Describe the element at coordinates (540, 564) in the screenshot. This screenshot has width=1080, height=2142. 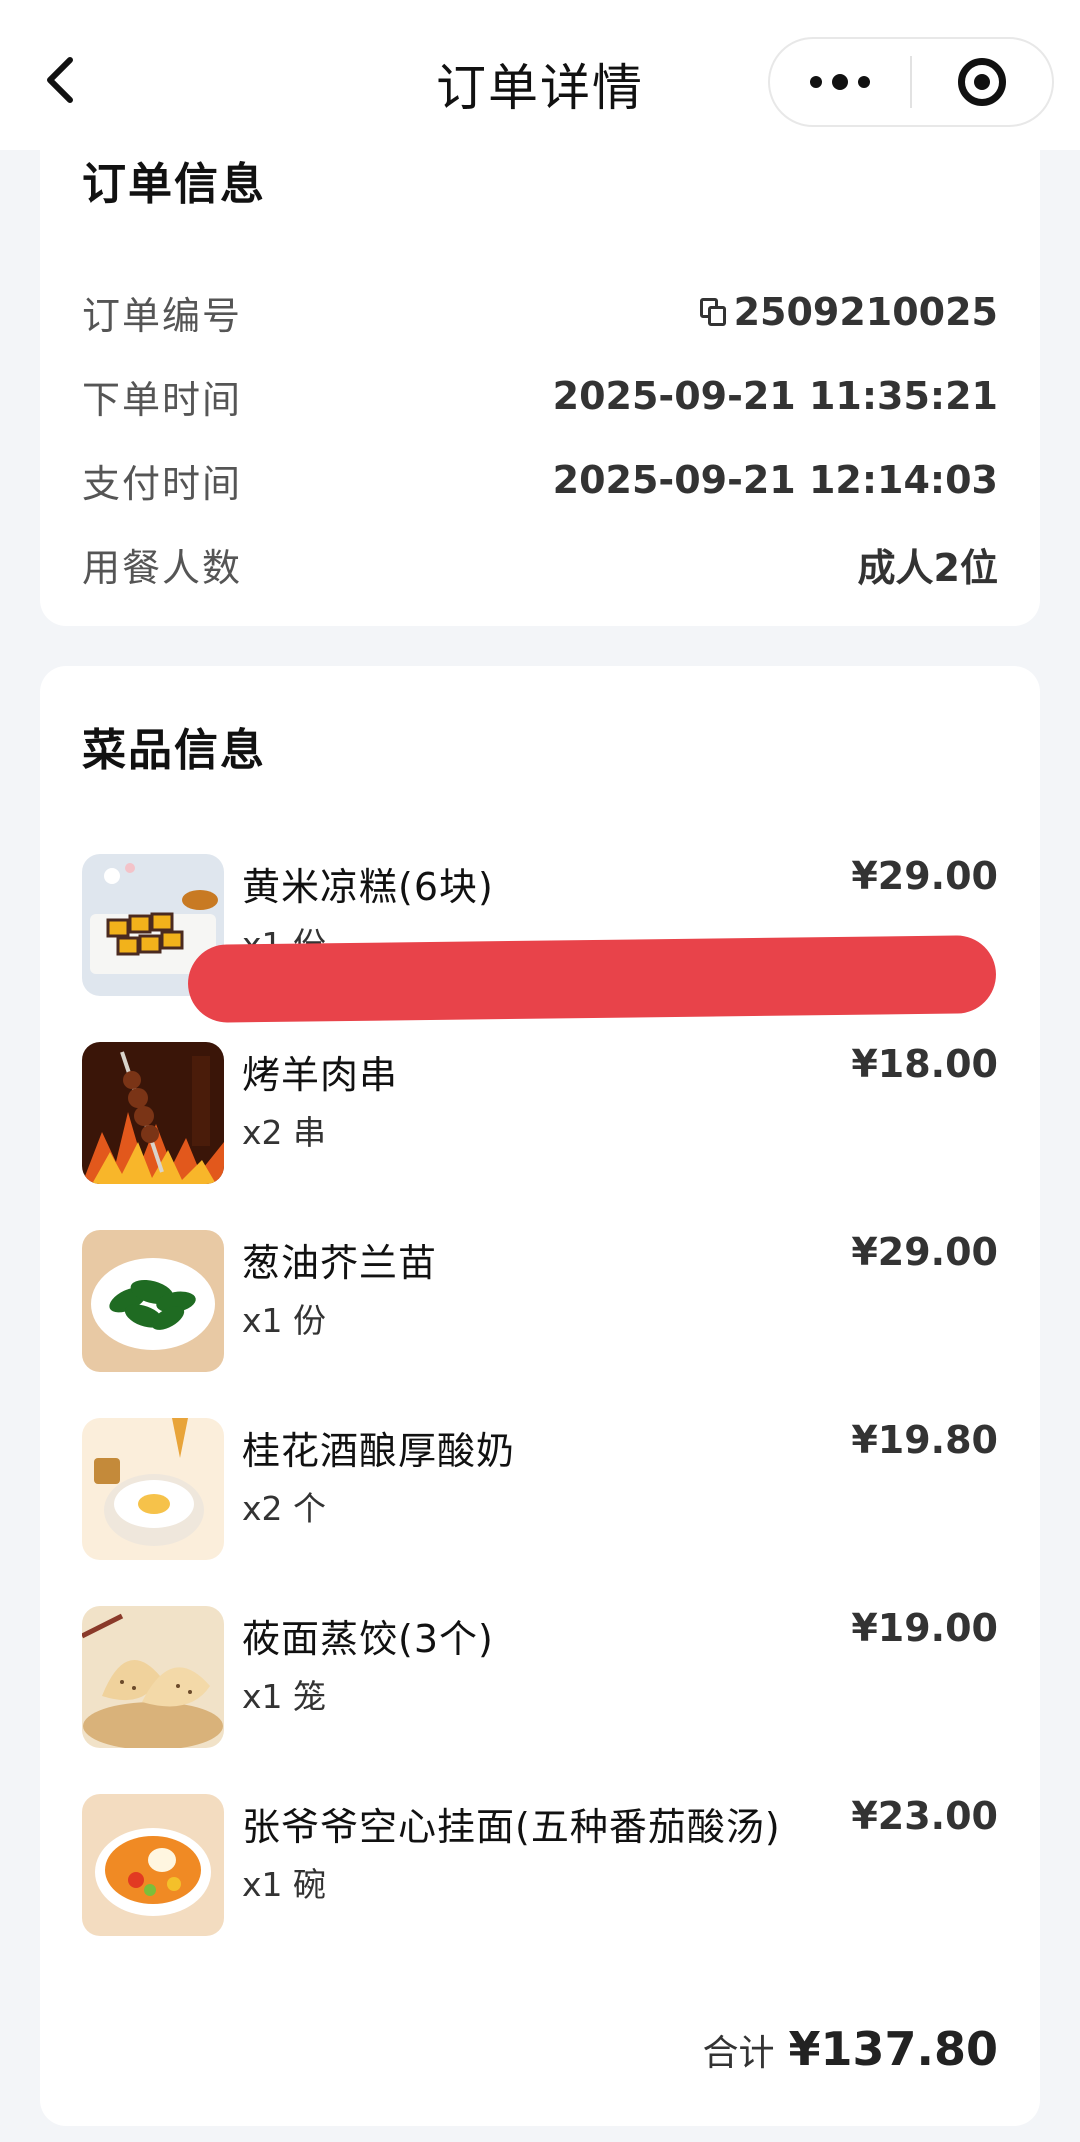
I see `diners-row: 用餐人数 成人2位` at that location.